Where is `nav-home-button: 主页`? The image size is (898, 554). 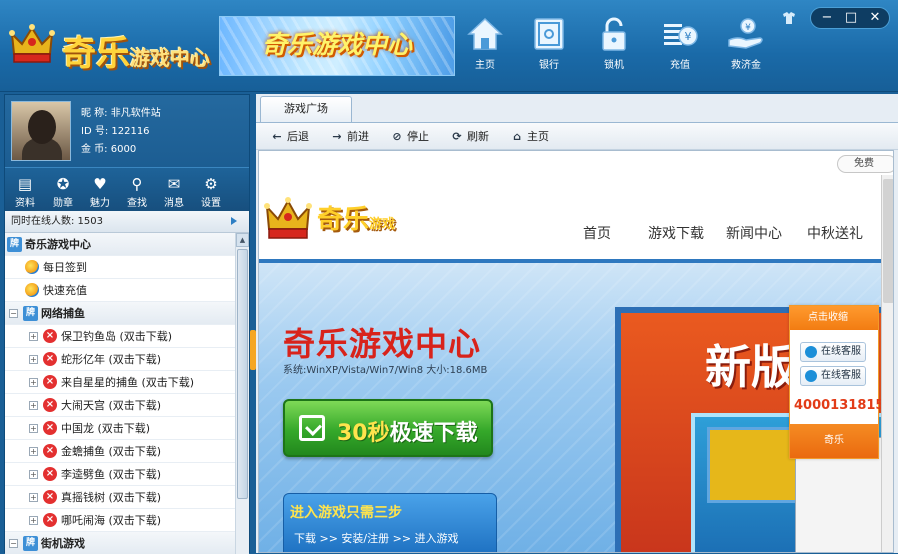
nav-home-button: 主页 is located at coordinates (485, 44).